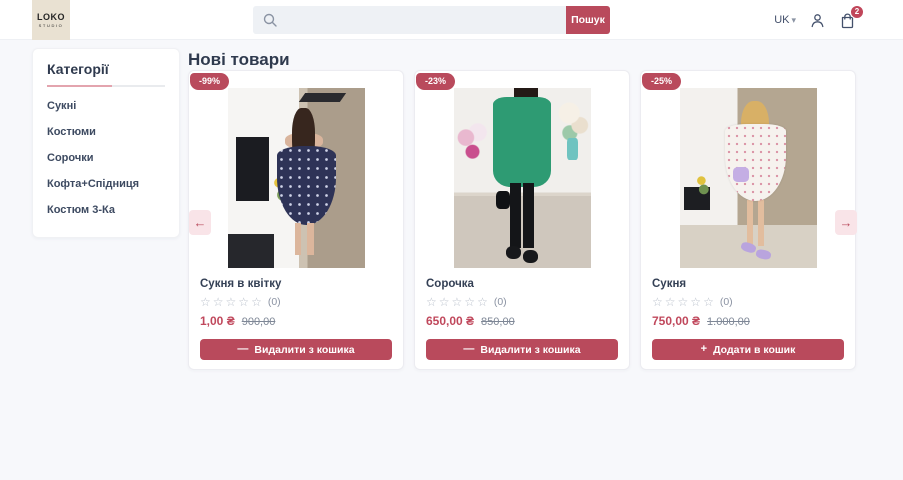  What do you see at coordinates (704, 349) in the screenshot?
I see `plus-icon: +` at bounding box center [704, 349].